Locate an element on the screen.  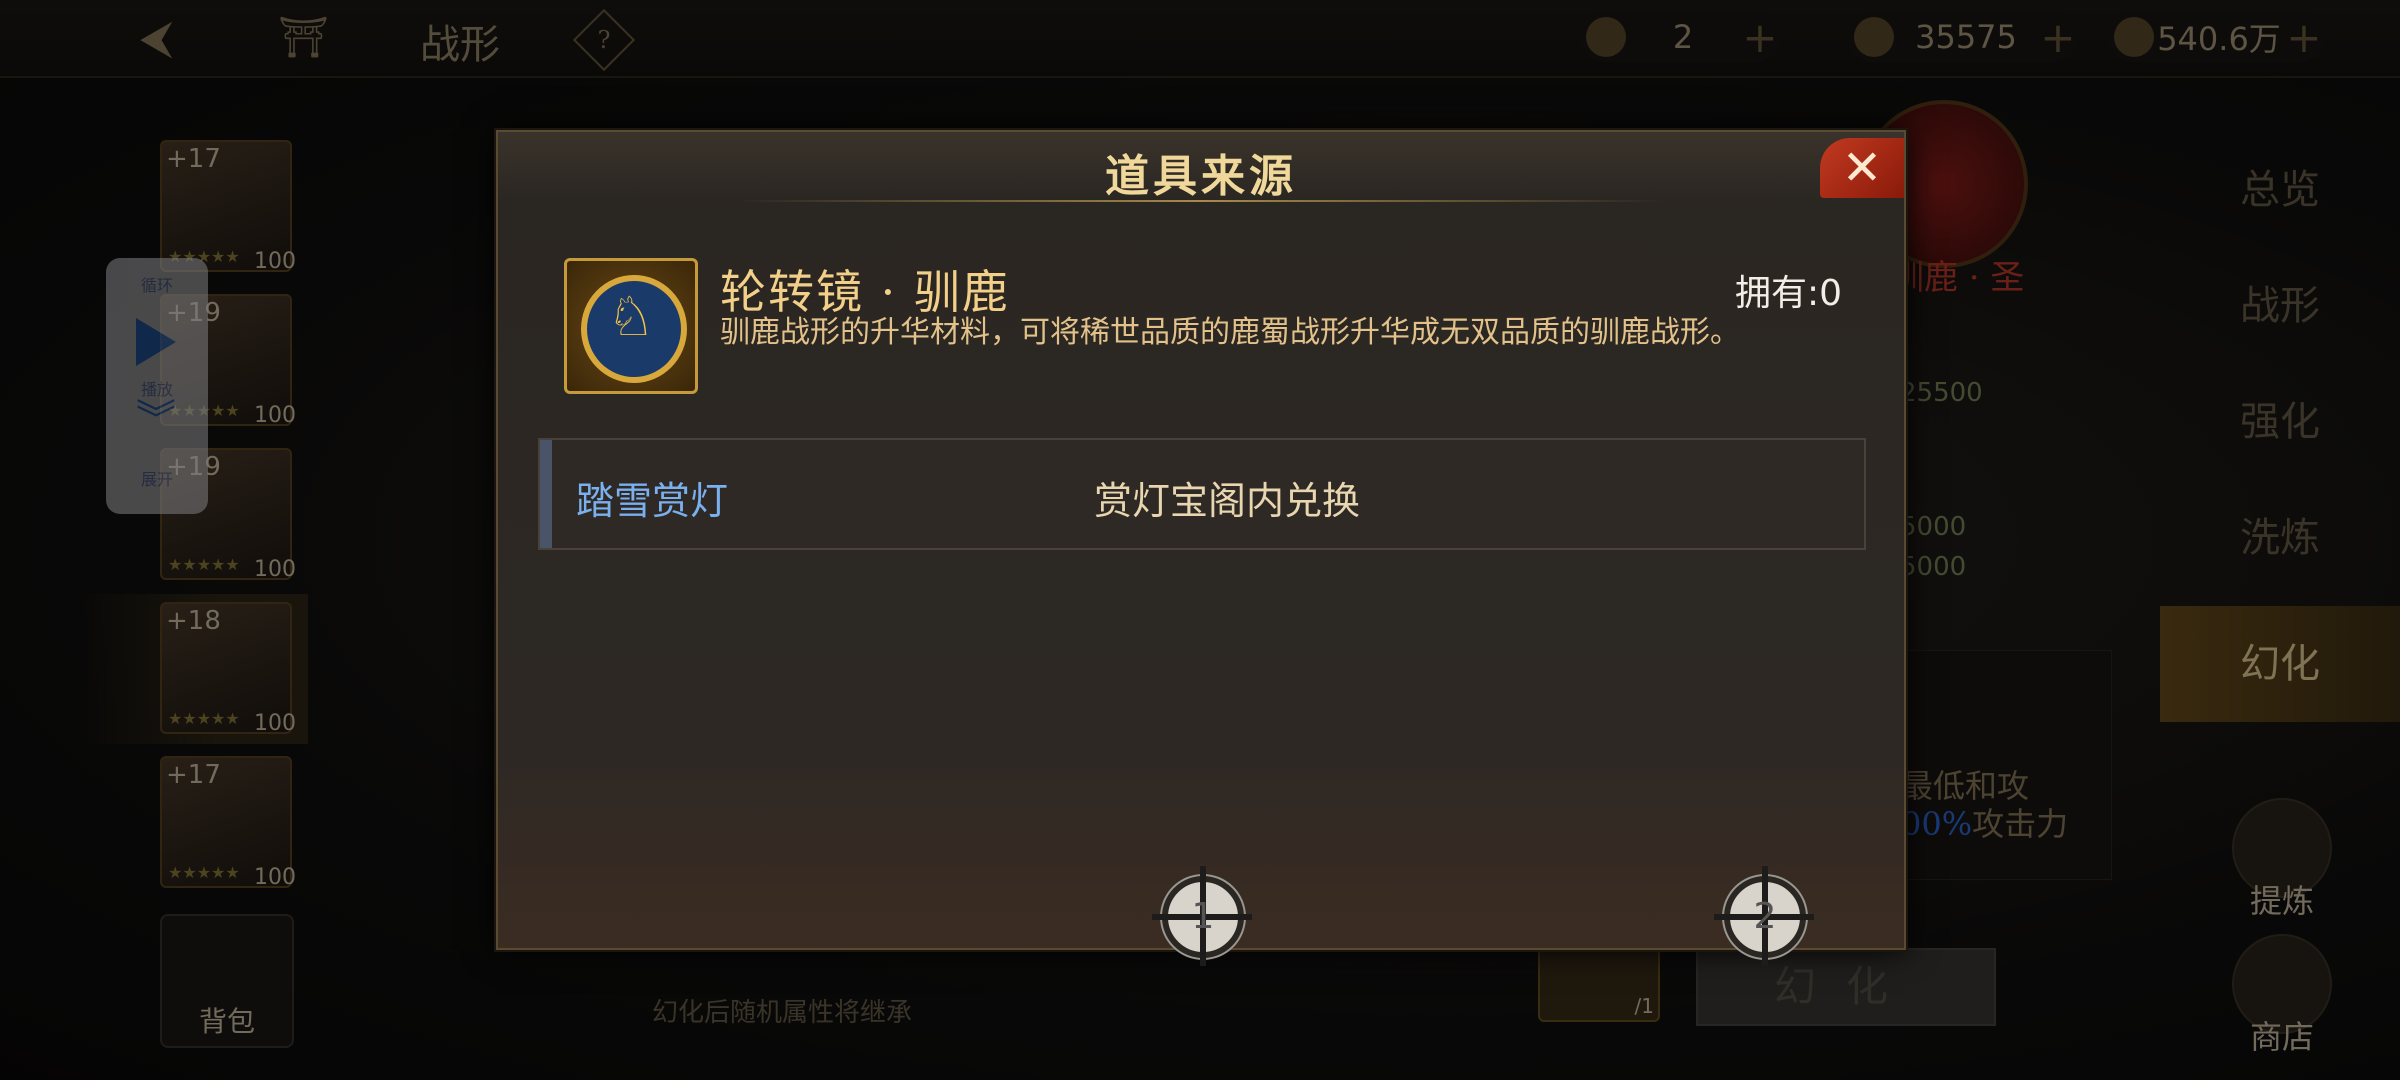
page-marker-label: 1 is located at coordinates (1203, 916).